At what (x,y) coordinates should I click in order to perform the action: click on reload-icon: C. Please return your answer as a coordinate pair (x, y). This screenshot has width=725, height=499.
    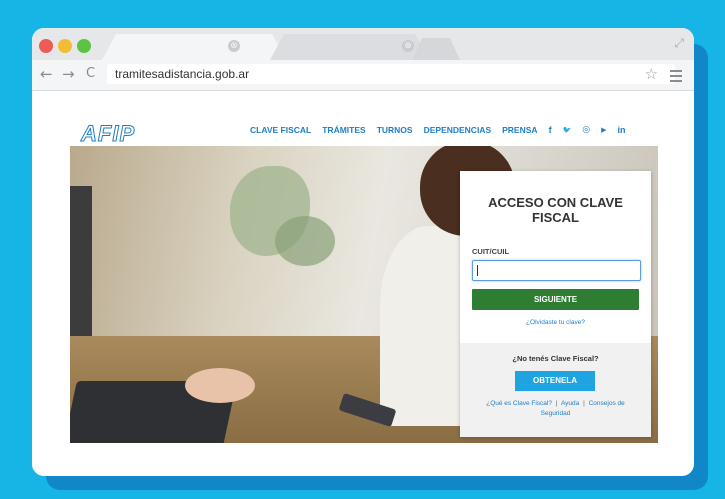
    Looking at the image, I should click on (90, 73).